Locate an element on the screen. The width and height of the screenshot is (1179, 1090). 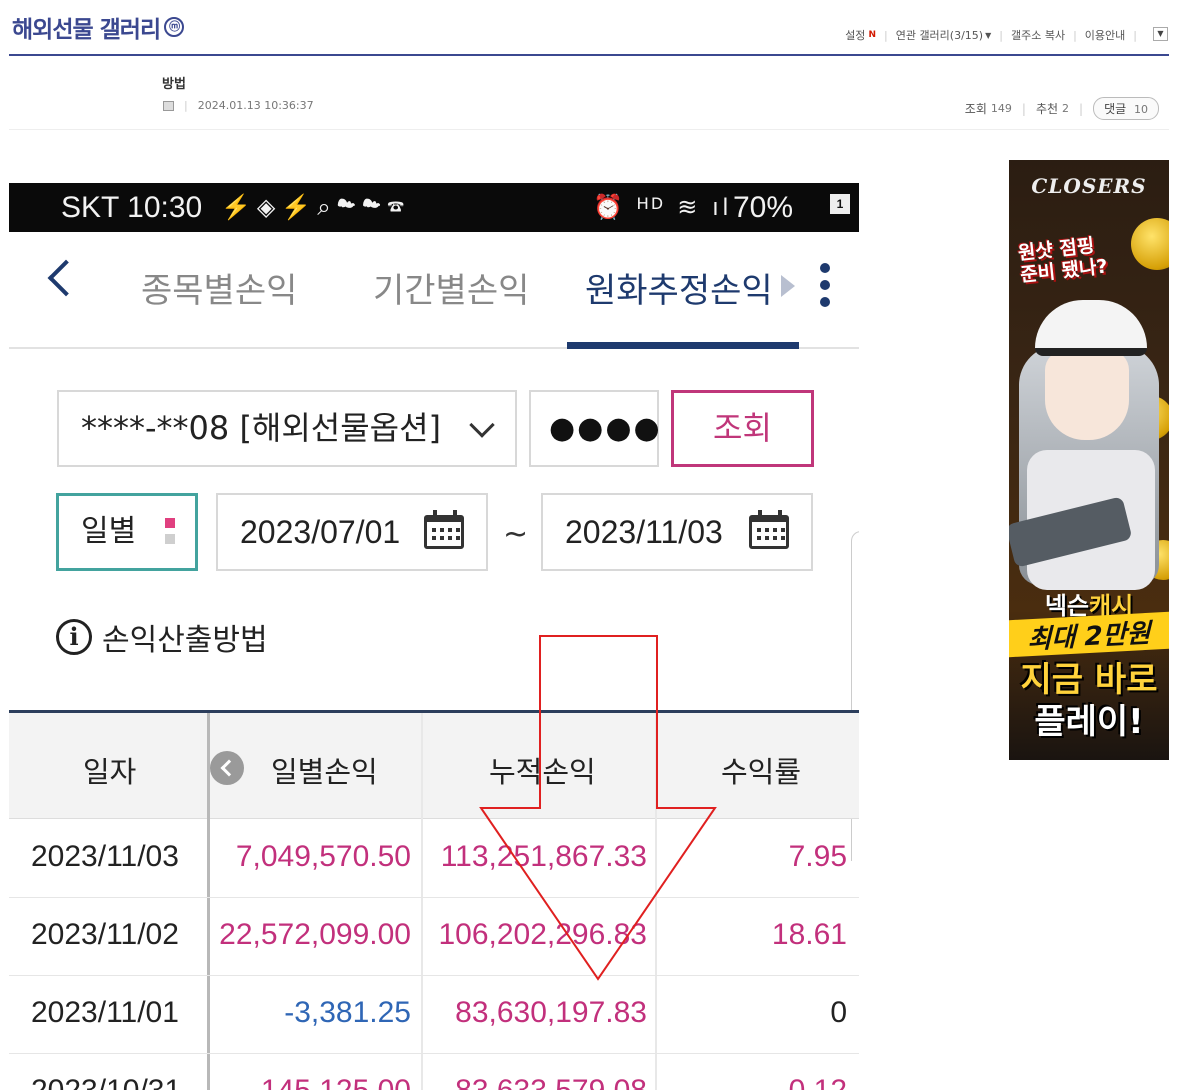
guide-link: 이용안내 is located at coordinates (1105, 35).